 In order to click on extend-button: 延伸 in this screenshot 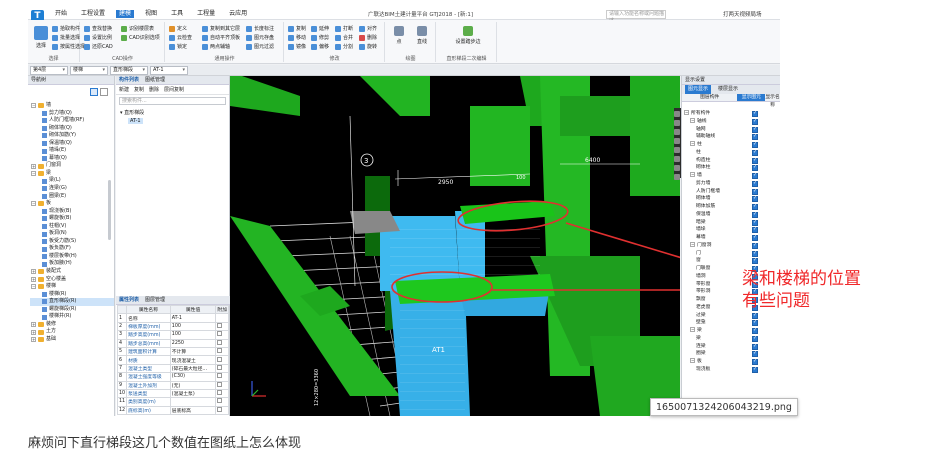, I will do `click(320, 28)`.